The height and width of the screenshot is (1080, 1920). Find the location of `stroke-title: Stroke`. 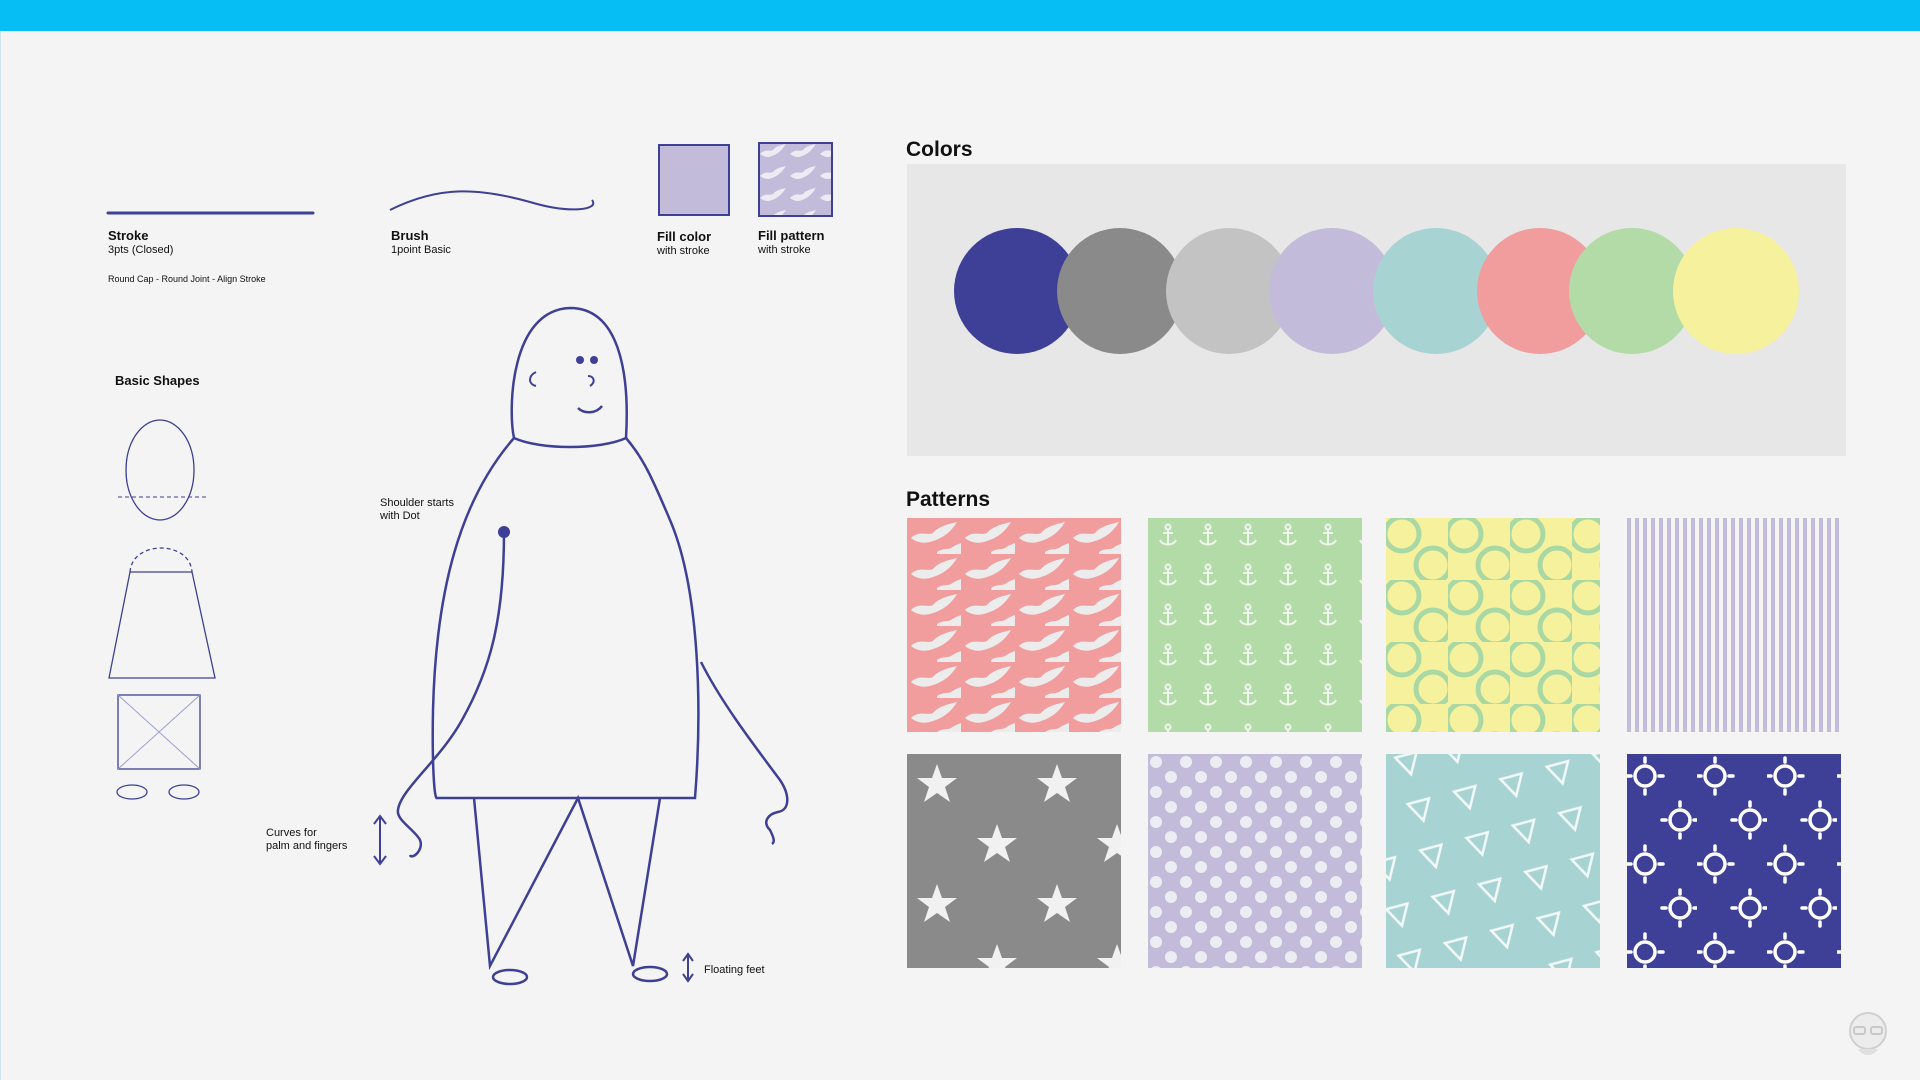

stroke-title: Stroke is located at coordinates (128, 235).